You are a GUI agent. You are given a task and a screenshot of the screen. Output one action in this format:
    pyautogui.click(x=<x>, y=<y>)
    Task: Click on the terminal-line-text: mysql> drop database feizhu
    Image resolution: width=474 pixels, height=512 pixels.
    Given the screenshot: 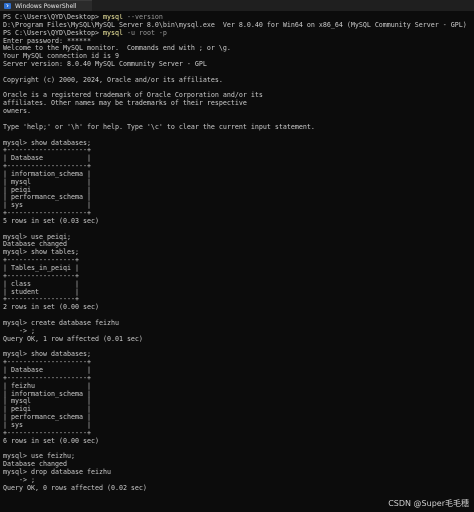 What is the action you would take?
    pyautogui.click(x=57, y=471)
    